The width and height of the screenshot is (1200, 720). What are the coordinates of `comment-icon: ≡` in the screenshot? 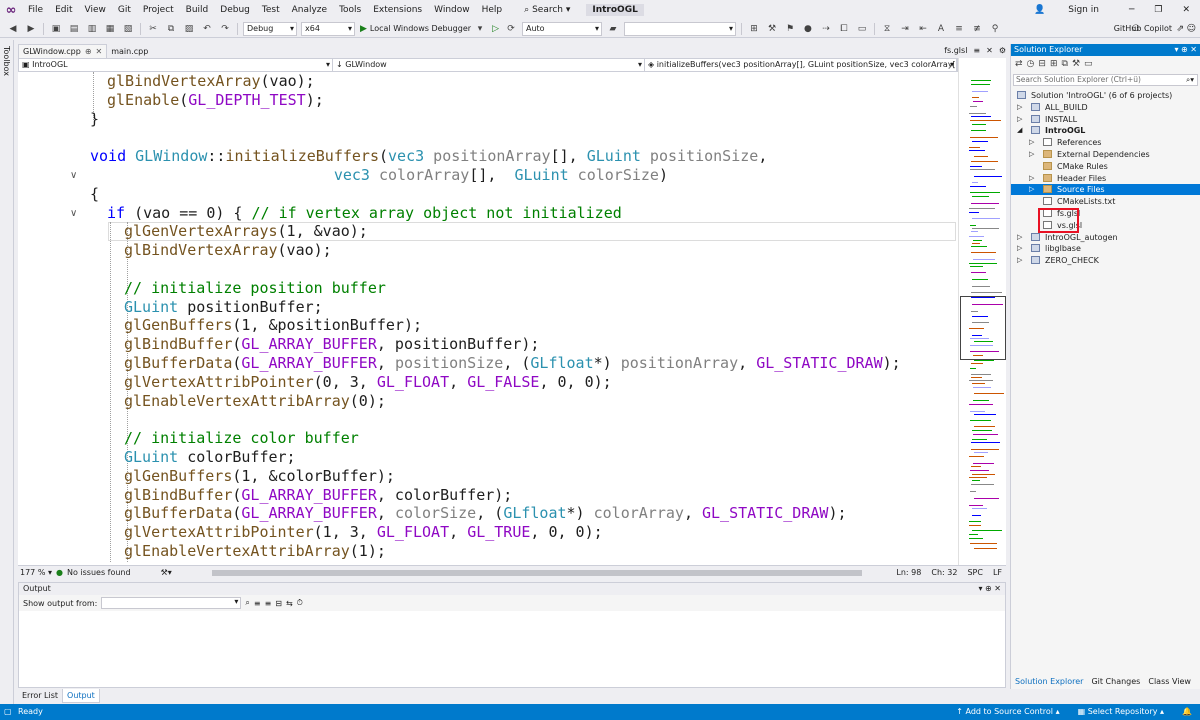 It's located at (959, 29).